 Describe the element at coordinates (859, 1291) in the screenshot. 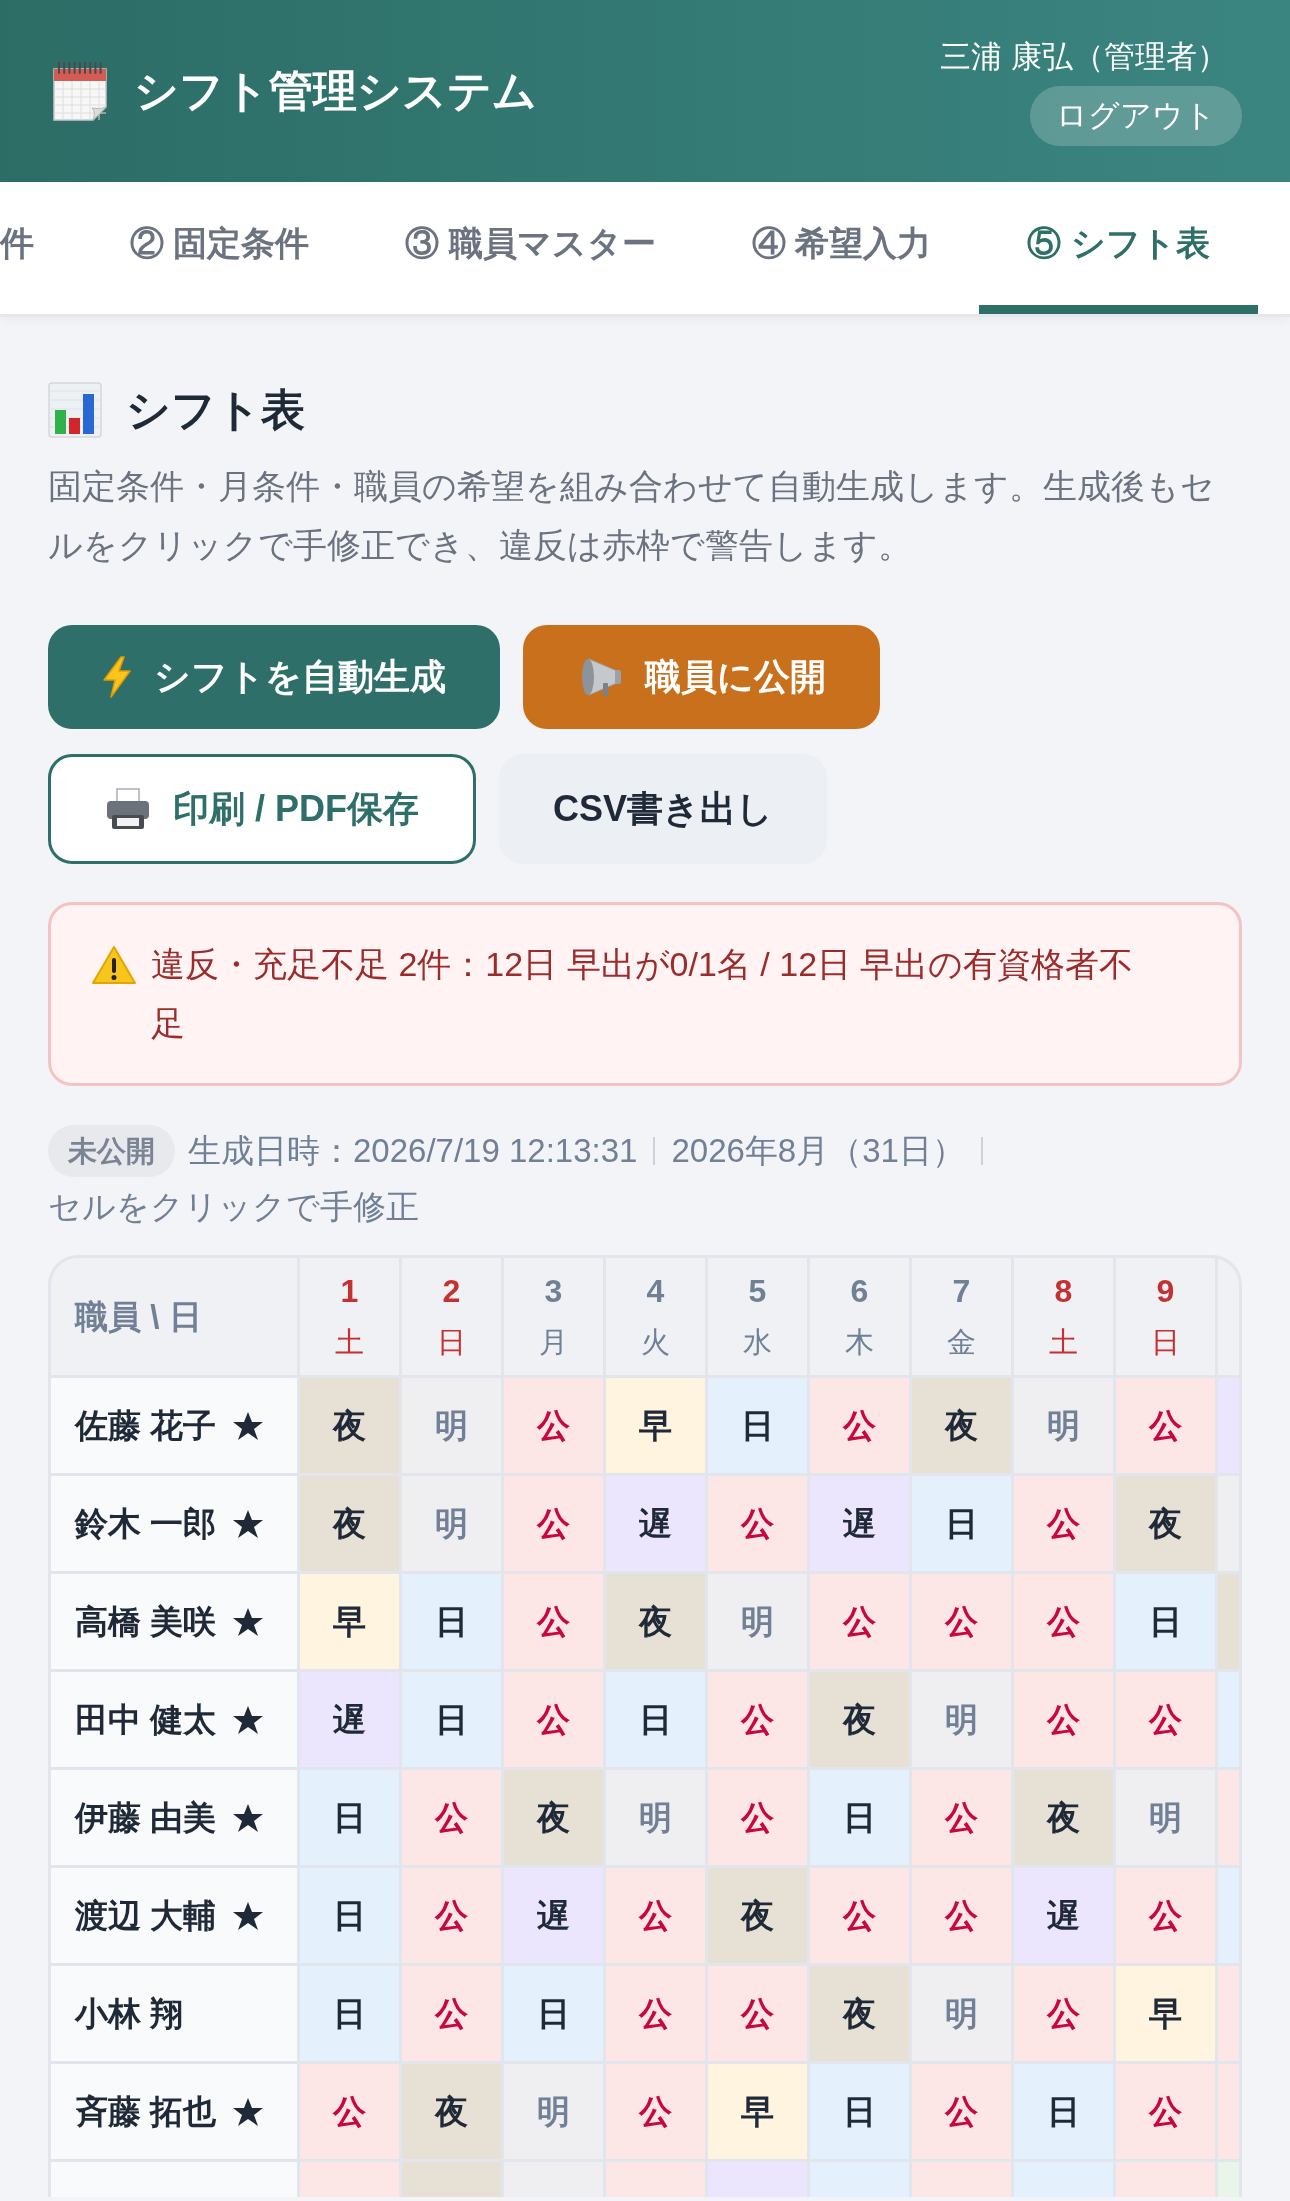

I see `day-number: 6` at that location.